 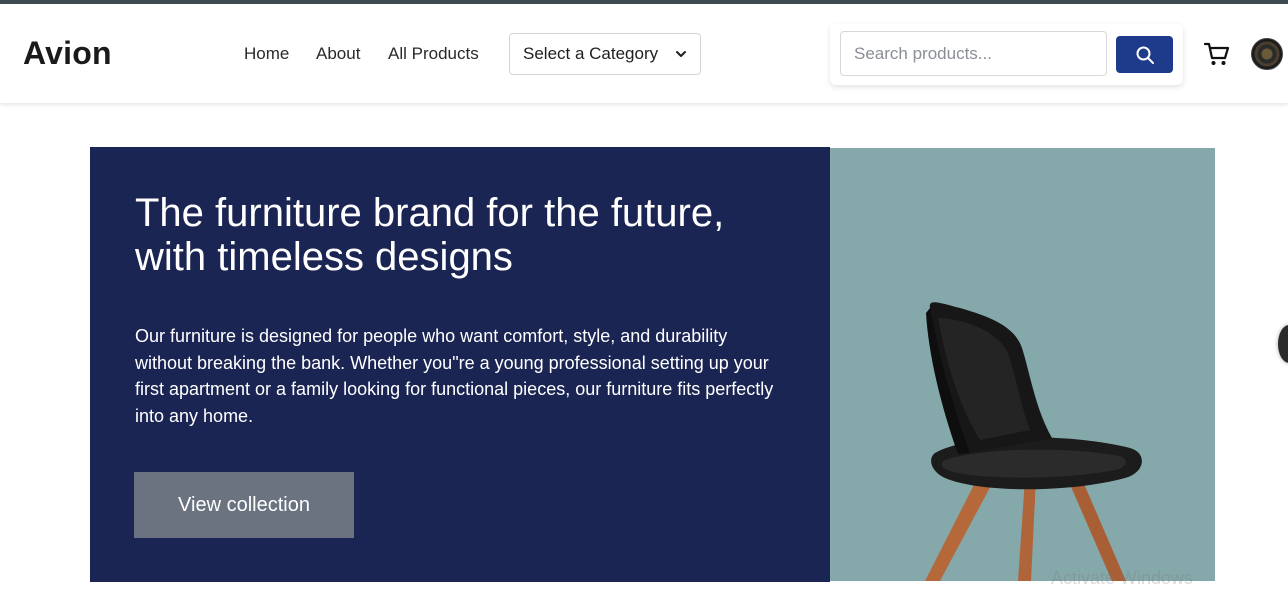 What do you see at coordinates (1122, 578) in the screenshot?
I see `activate-windows-watermark: Activate Windows` at bounding box center [1122, 578].